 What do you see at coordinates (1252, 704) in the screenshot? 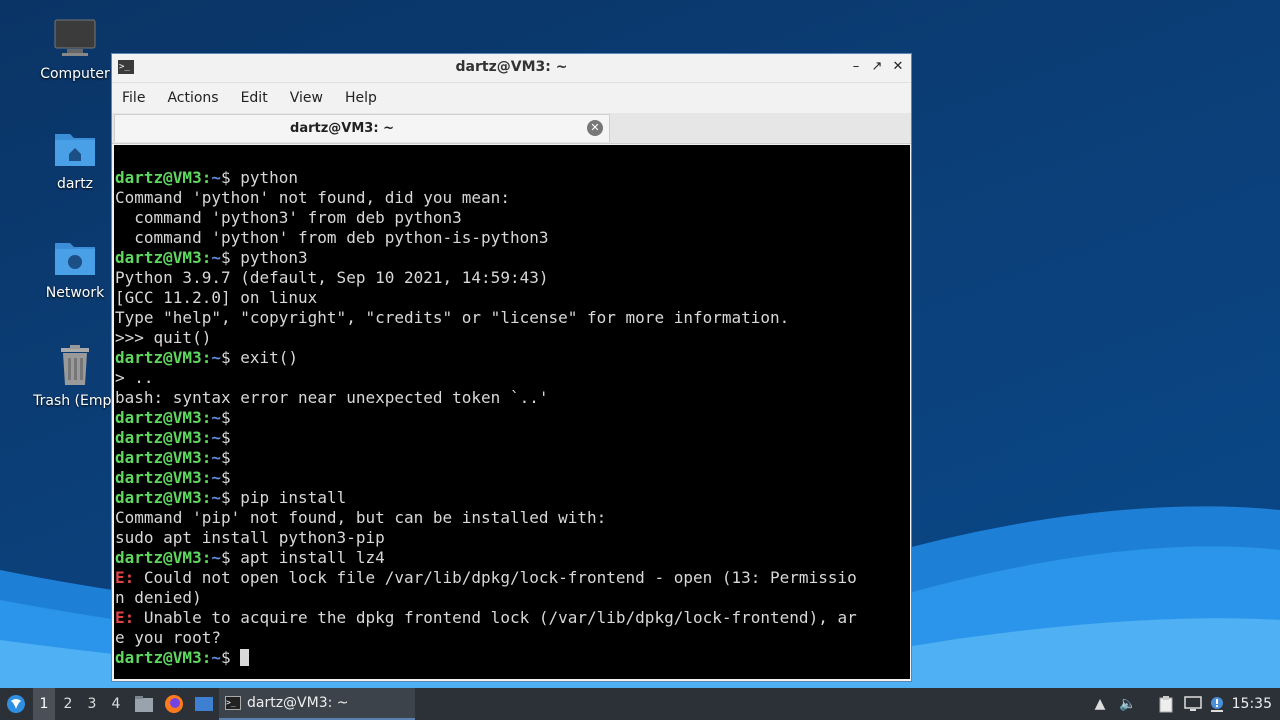
I see `clock: 15:35` at bounding box center [1252, 704].